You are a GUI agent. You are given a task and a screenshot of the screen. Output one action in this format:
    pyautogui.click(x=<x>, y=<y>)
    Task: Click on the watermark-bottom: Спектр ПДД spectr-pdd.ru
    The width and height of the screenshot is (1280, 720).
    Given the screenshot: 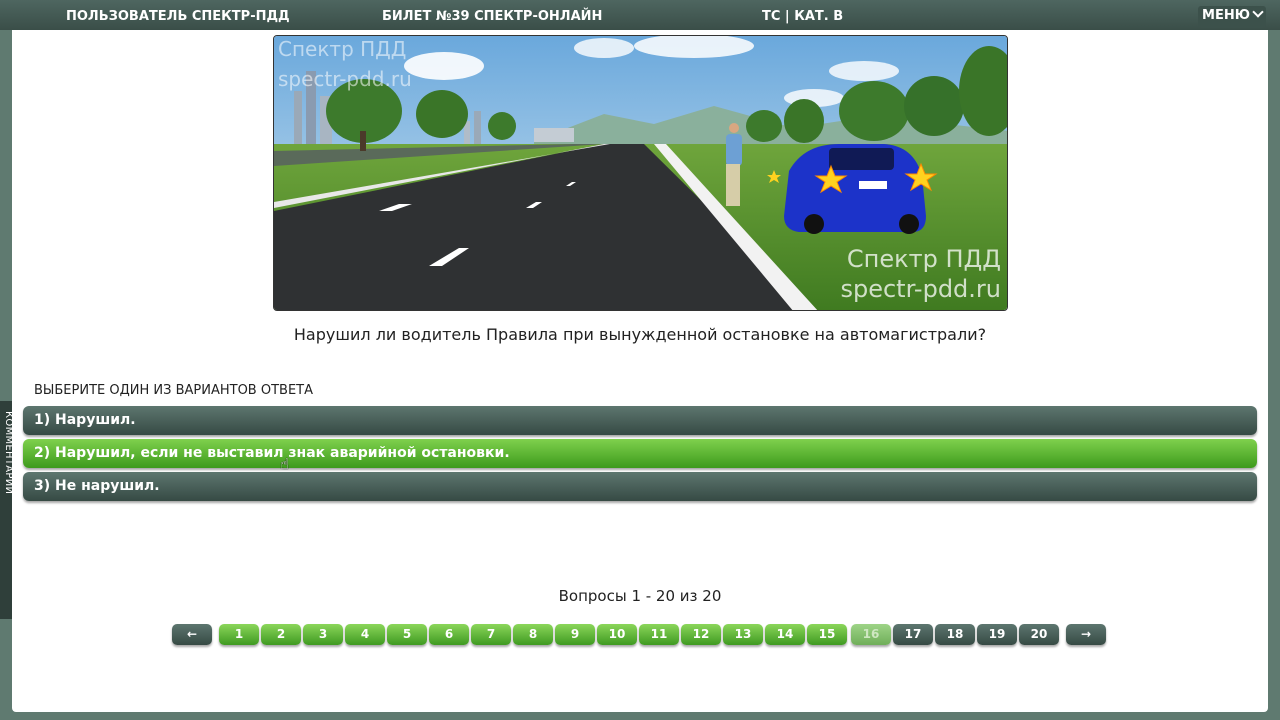 What is the action you would take?
    pyautogui.click(x=920, y=274)
    